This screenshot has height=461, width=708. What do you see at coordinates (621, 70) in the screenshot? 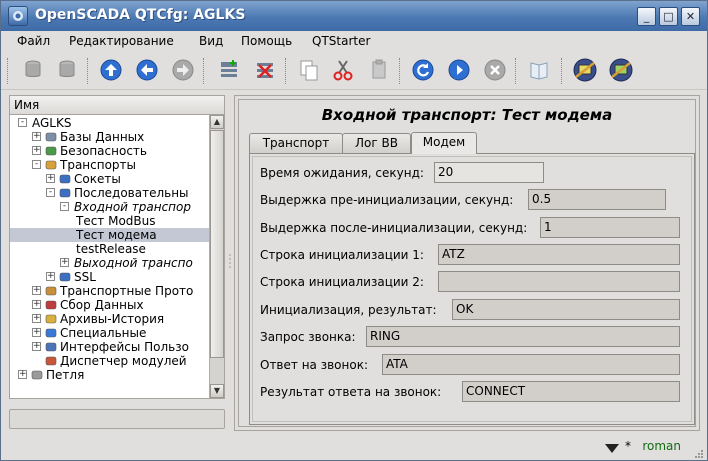
I see `ui-vision-run-icon` at bounding box center [621, 70].